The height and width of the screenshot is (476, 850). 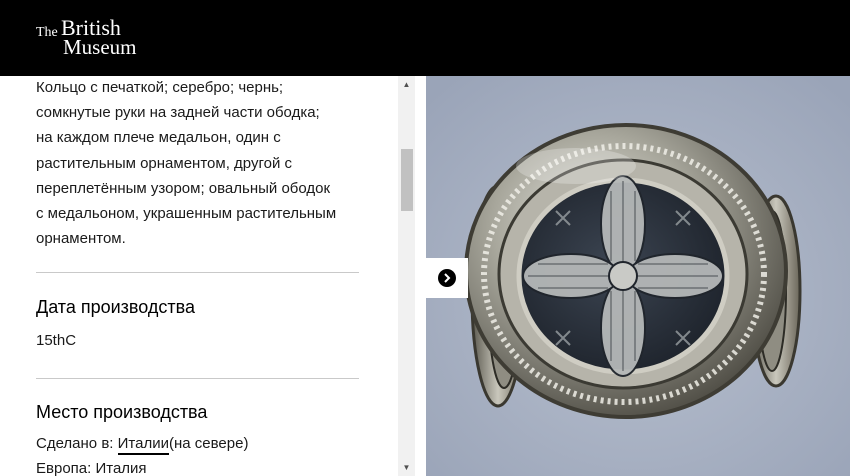 What do you see at coordinates (420, 276) in the screenshot?
I see `gutter` at bounding box center [420, 276].